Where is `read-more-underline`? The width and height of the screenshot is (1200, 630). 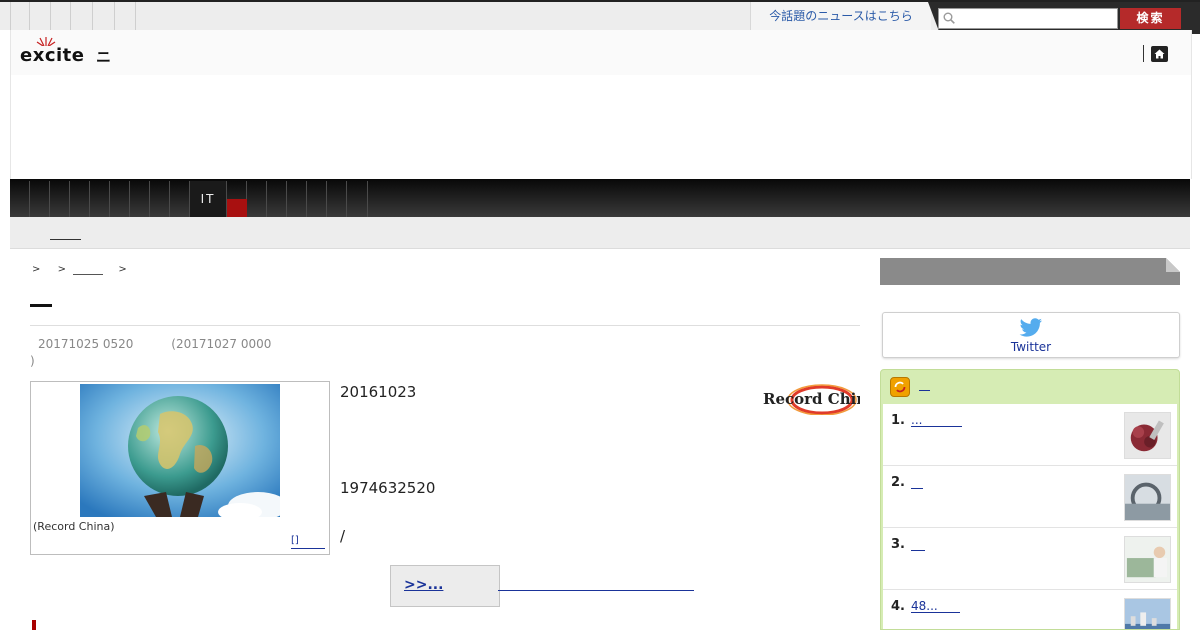 read-more-underline is located at coordinates (596, 590).